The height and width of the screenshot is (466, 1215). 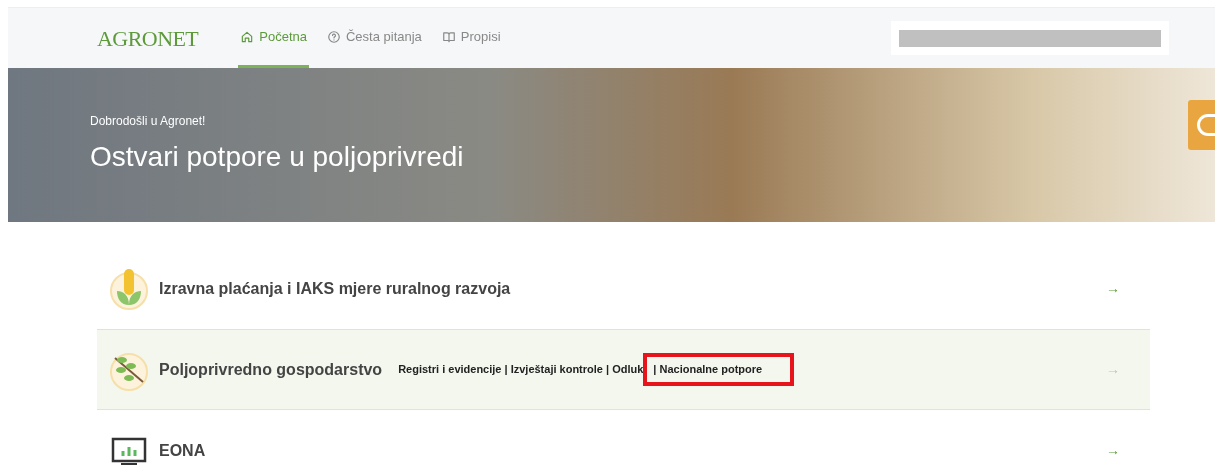 I want to click on search-field, so click(x=1030, y=38).